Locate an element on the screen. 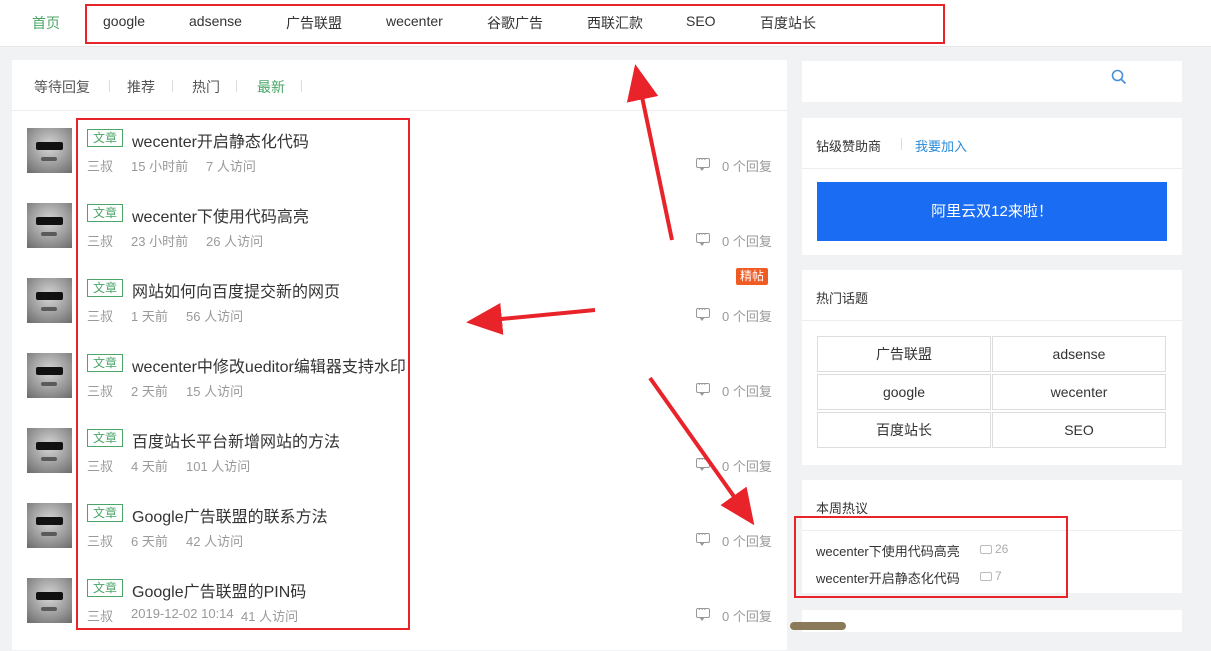 Image resolution: width=1211 pixels, height=651 pixels. post-time: 4 天前 is located at coordinates (149, 466).